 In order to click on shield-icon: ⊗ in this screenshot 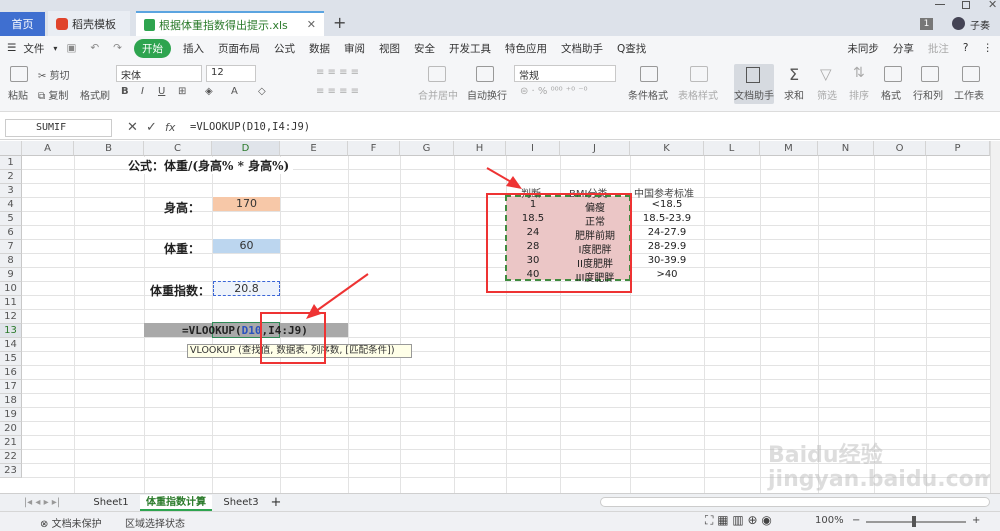, I will do `click(44, 524)`.